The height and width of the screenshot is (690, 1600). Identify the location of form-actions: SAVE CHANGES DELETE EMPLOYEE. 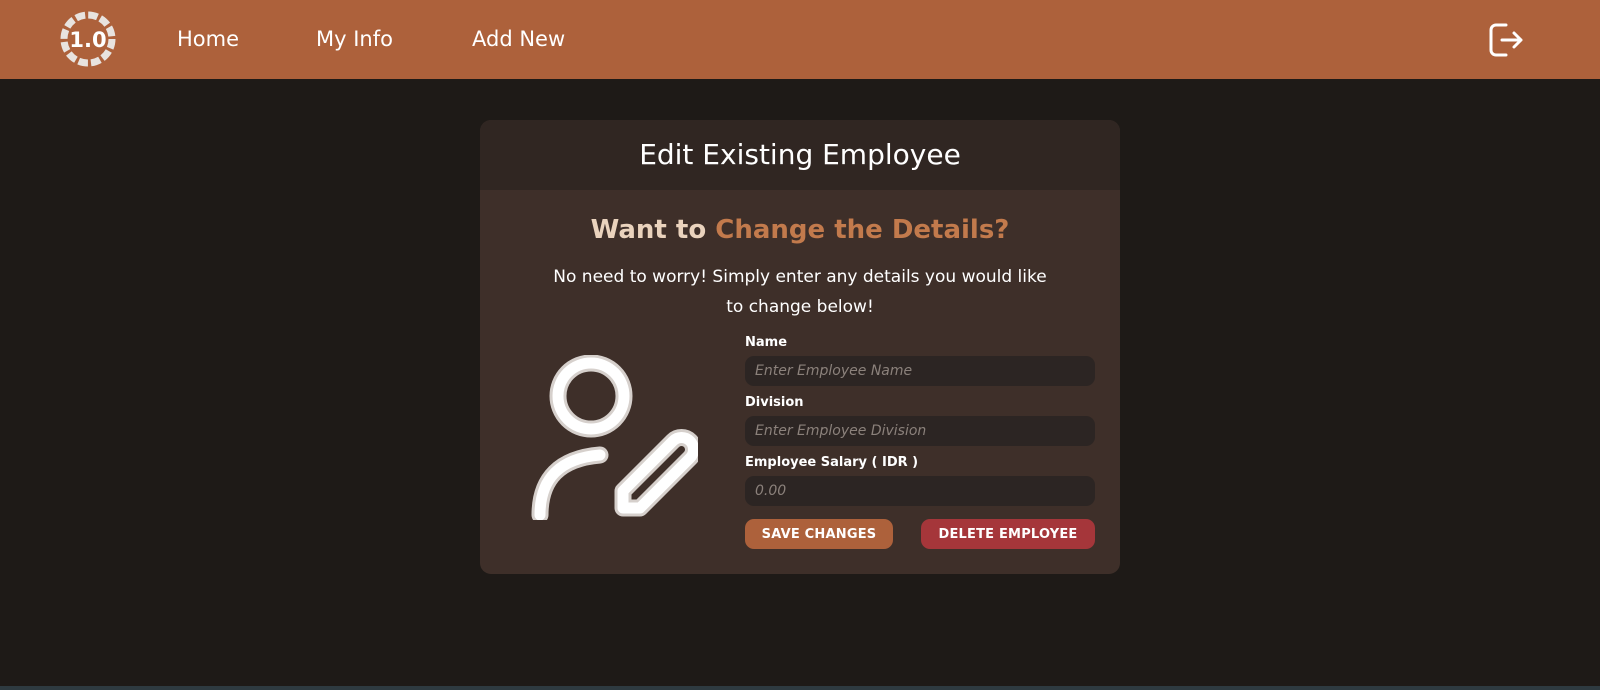
(920, 534).